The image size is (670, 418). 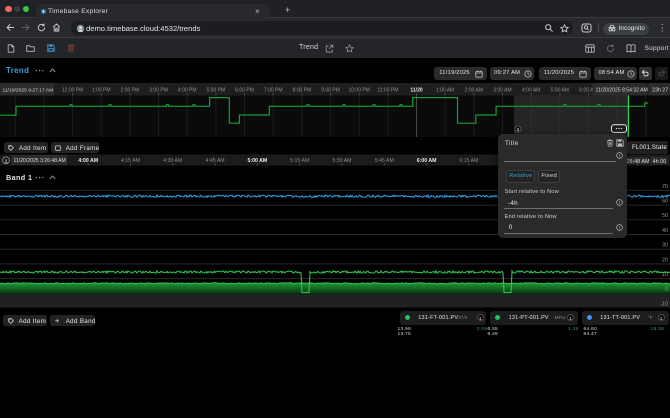 I want to click on svg-text: 3:00 AM, so click(x=502, y=91).